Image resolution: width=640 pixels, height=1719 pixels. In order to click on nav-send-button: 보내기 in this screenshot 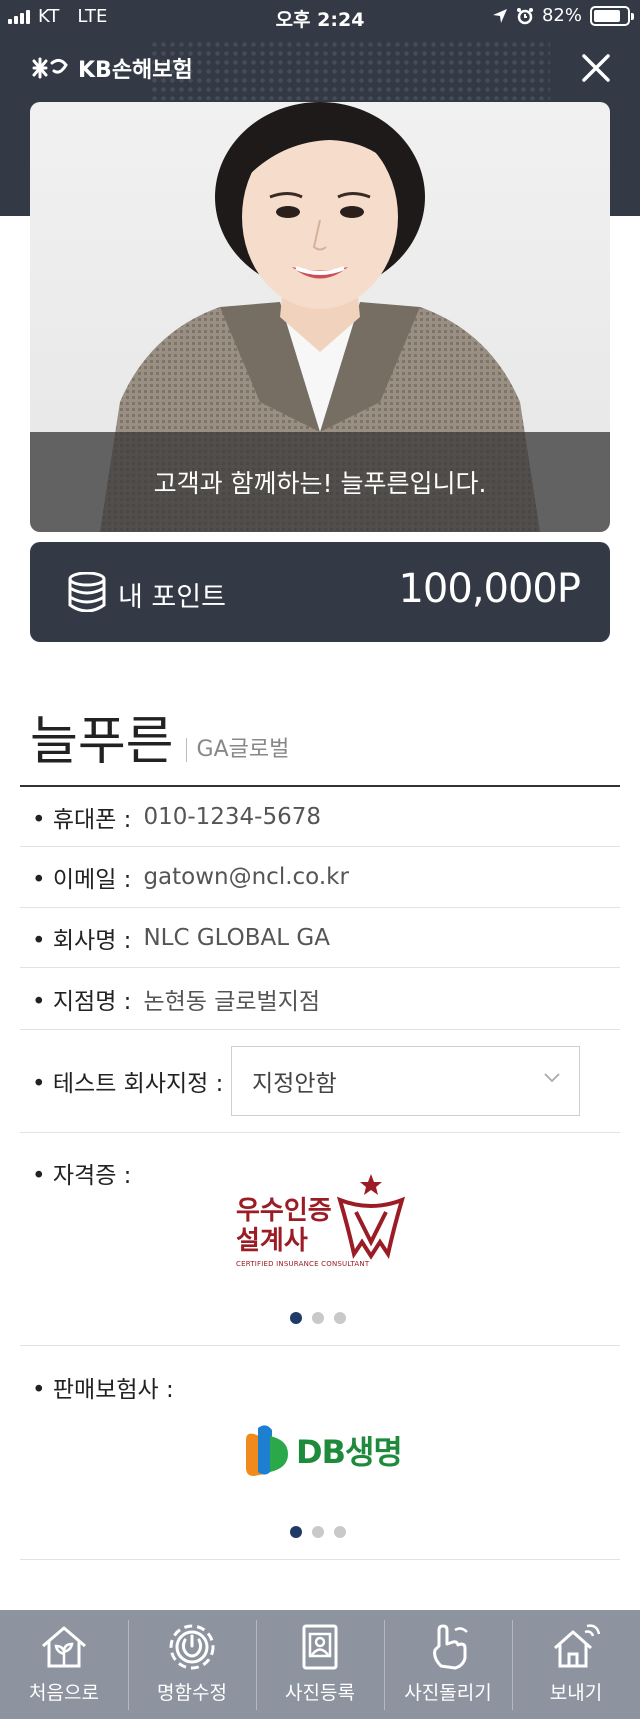, I will do `click(576, 1664)`.